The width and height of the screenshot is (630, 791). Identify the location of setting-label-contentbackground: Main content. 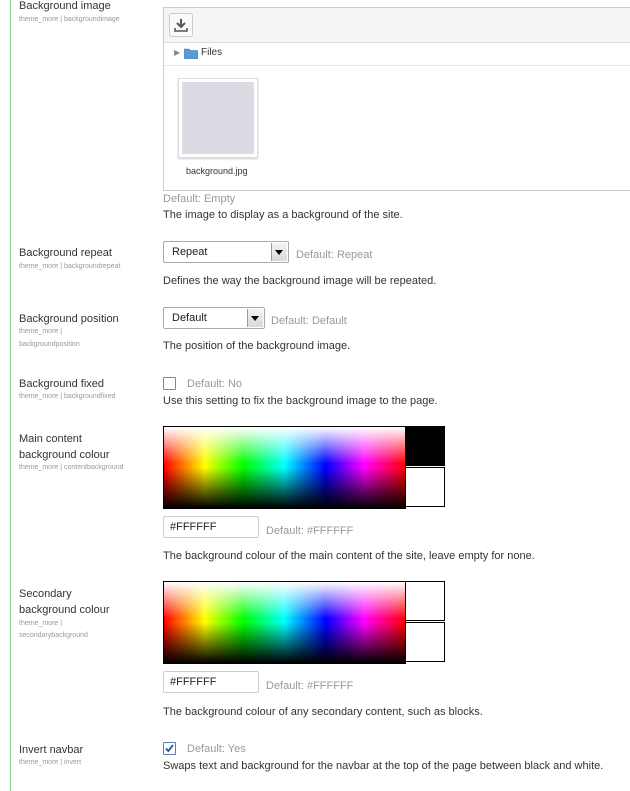
(50, 439).